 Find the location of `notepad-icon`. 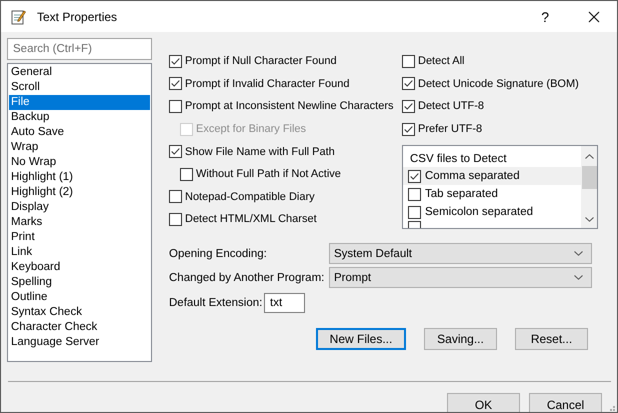

notepad-icon is located at coordinates (18, 16).